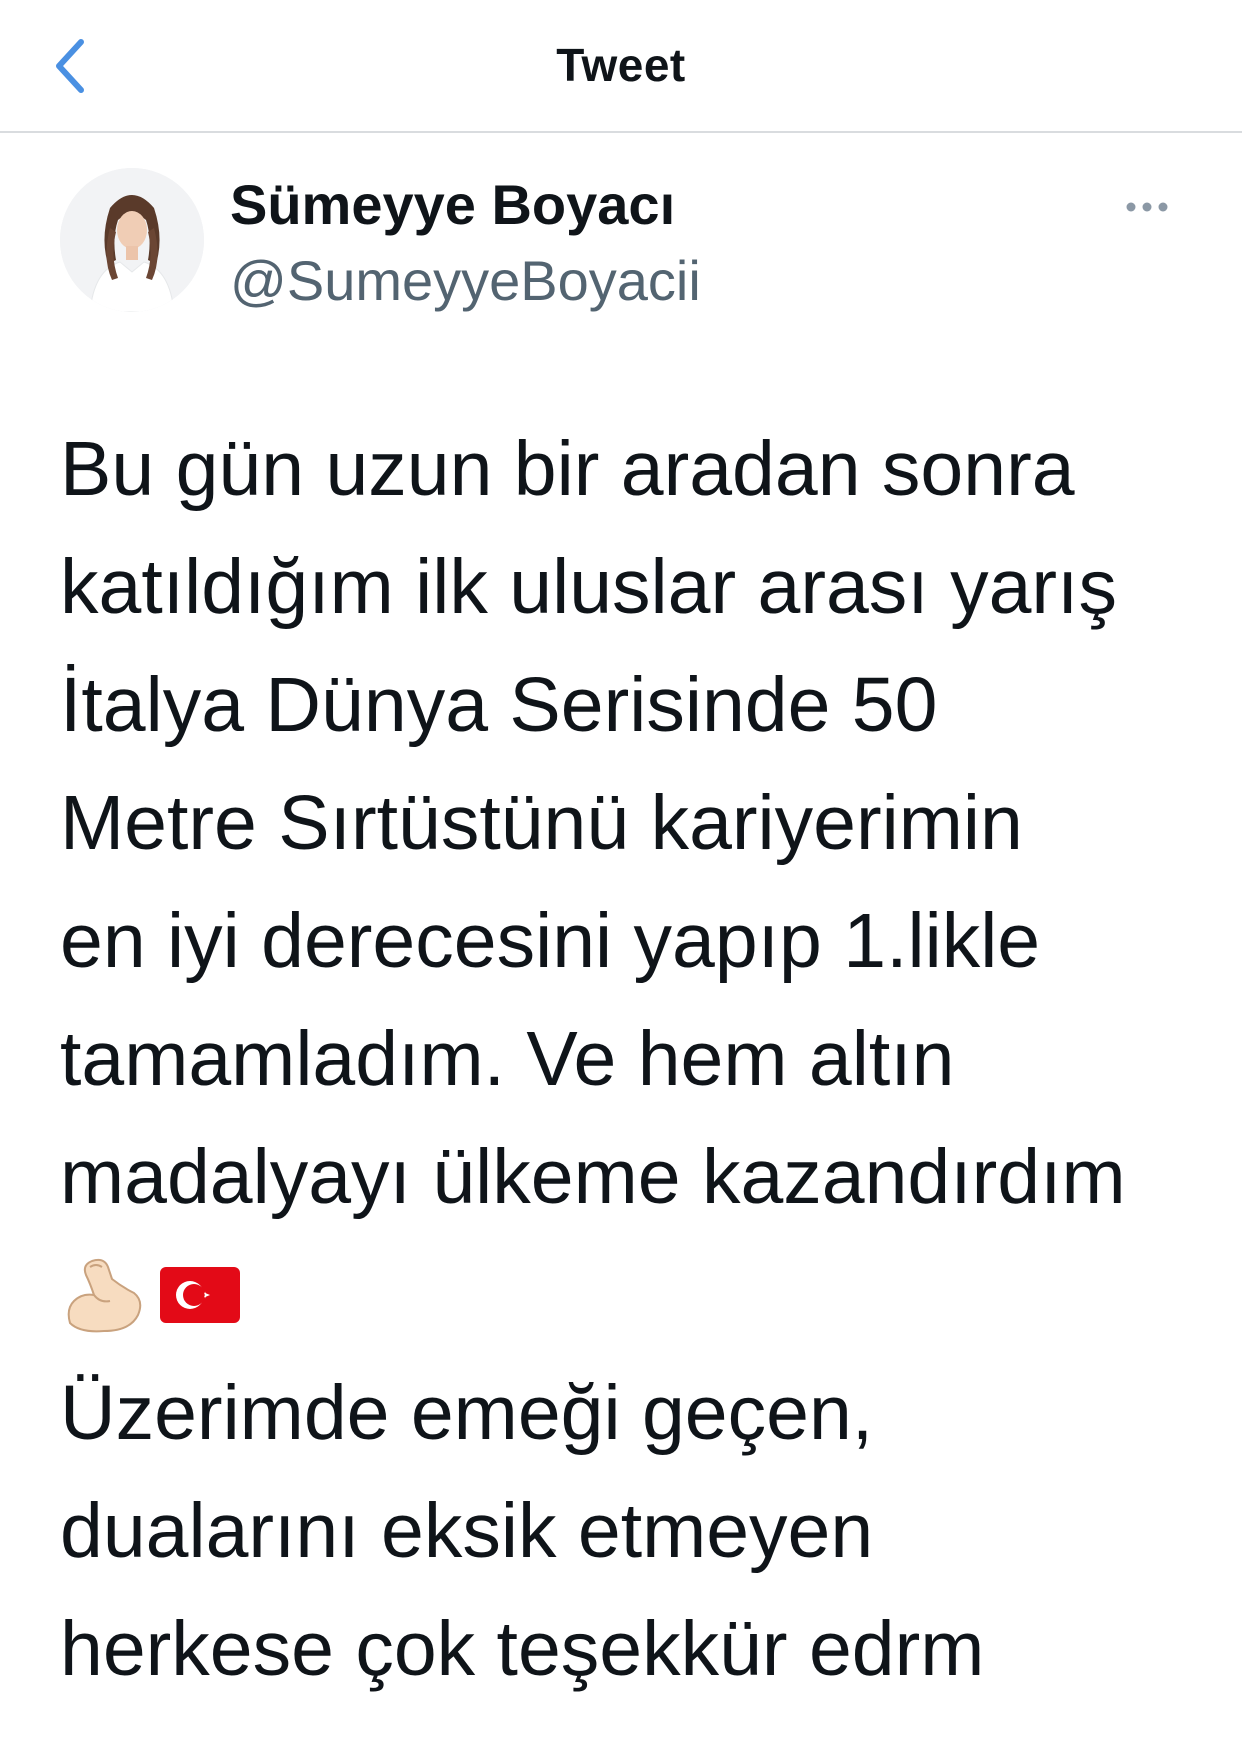 Image resolution: width=1242 pixels, height=1747 pixels. I want to click on avatar, so click(132, 240).